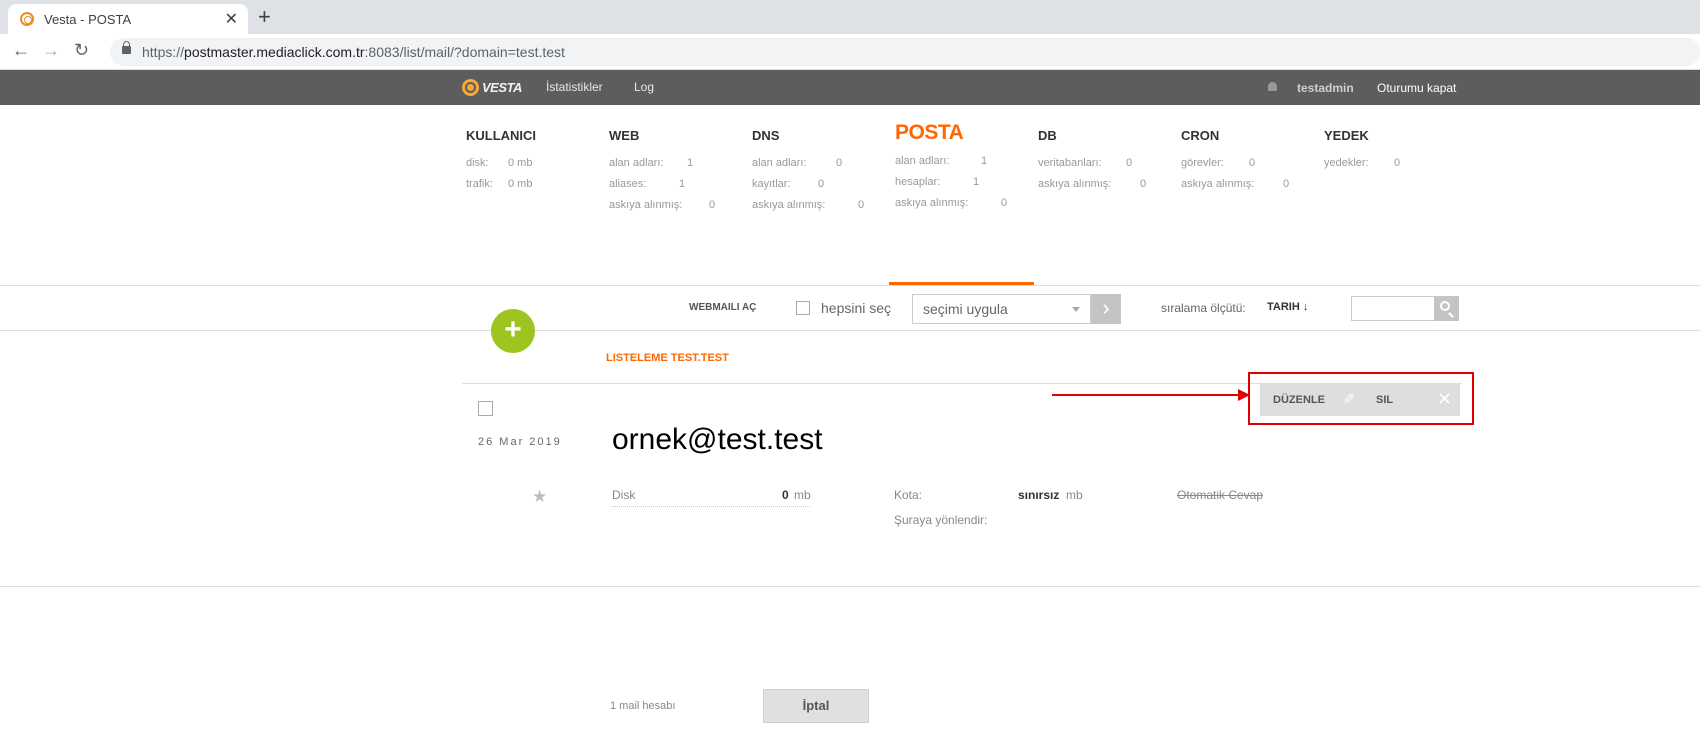  I want to click on annotation-arrow-head-icon, so click(1244, 395).